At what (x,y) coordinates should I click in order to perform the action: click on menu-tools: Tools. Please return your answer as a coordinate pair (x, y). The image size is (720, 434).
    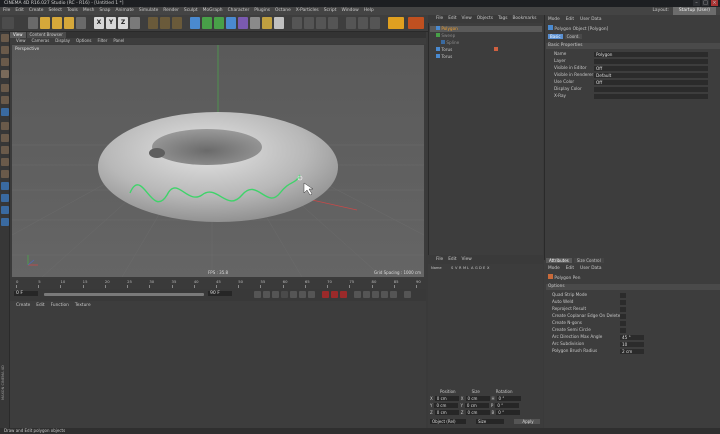
    Looking at the image, I should click on (72, 11).